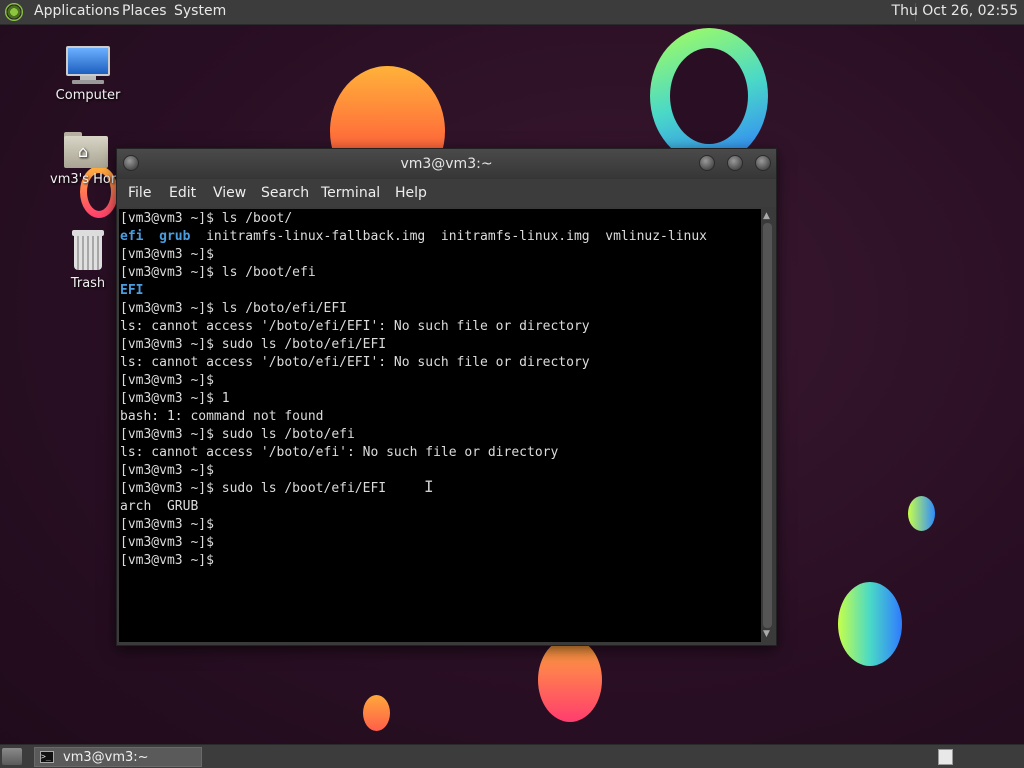 The image size is (1024, 768). I want to click on menu-help: Help, so click(411, 193).